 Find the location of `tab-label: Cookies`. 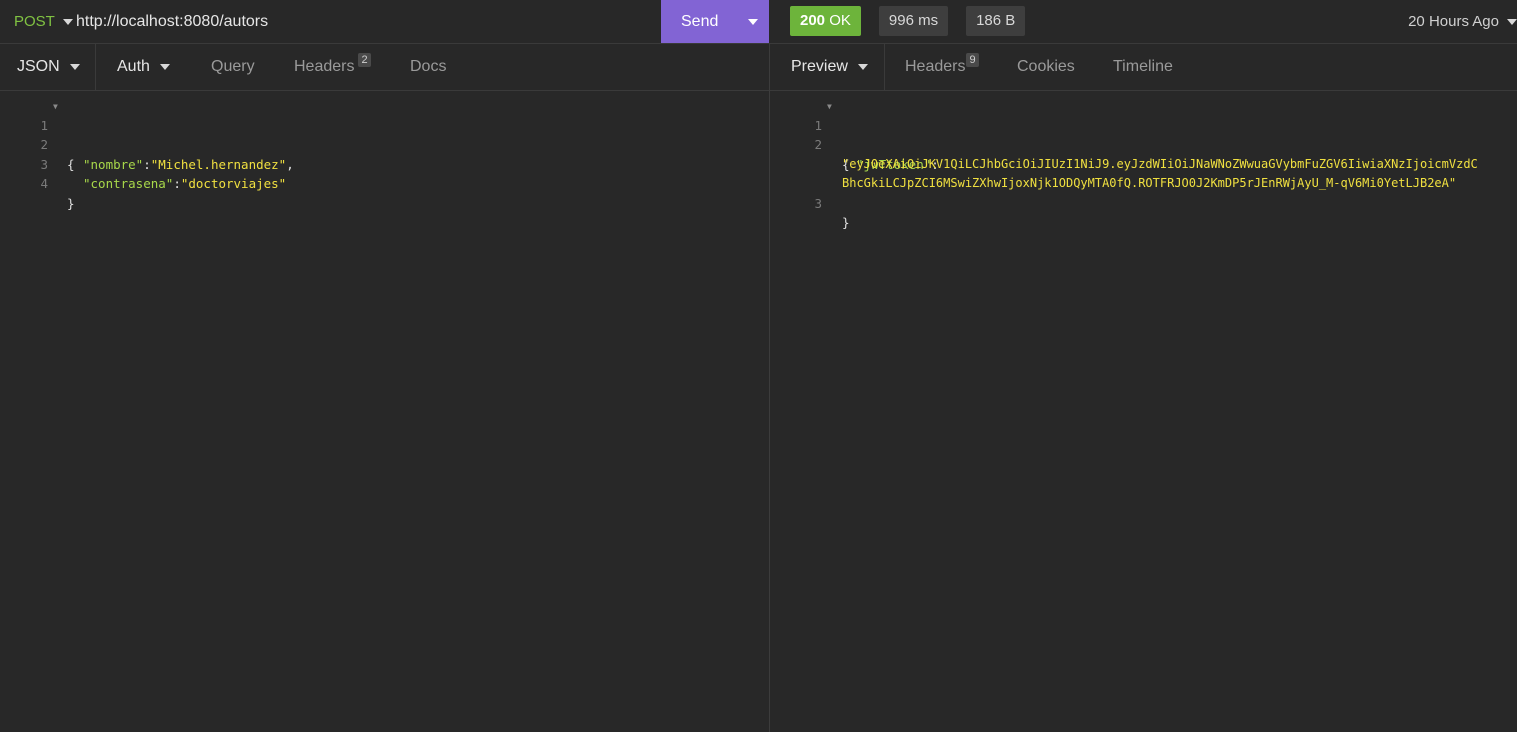

tab-label: Cookies is located at coordinates (1046, 66).